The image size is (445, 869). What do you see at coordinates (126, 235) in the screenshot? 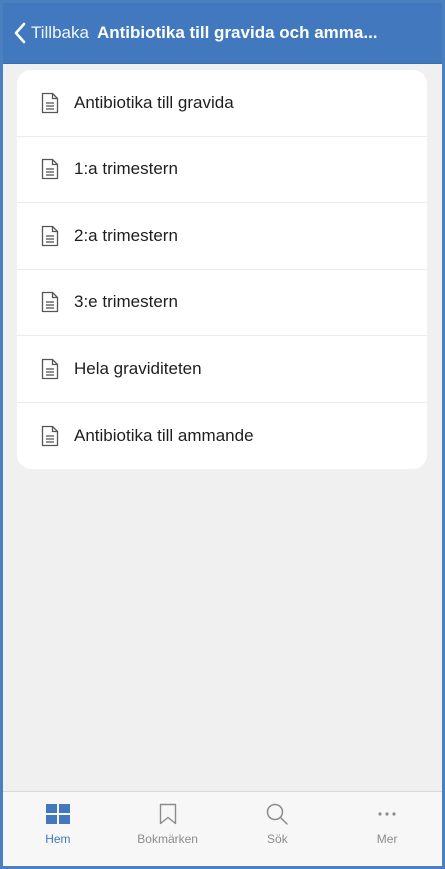
I see `list-item-label: 2:a trimestern` at bounding box center [126, 235].